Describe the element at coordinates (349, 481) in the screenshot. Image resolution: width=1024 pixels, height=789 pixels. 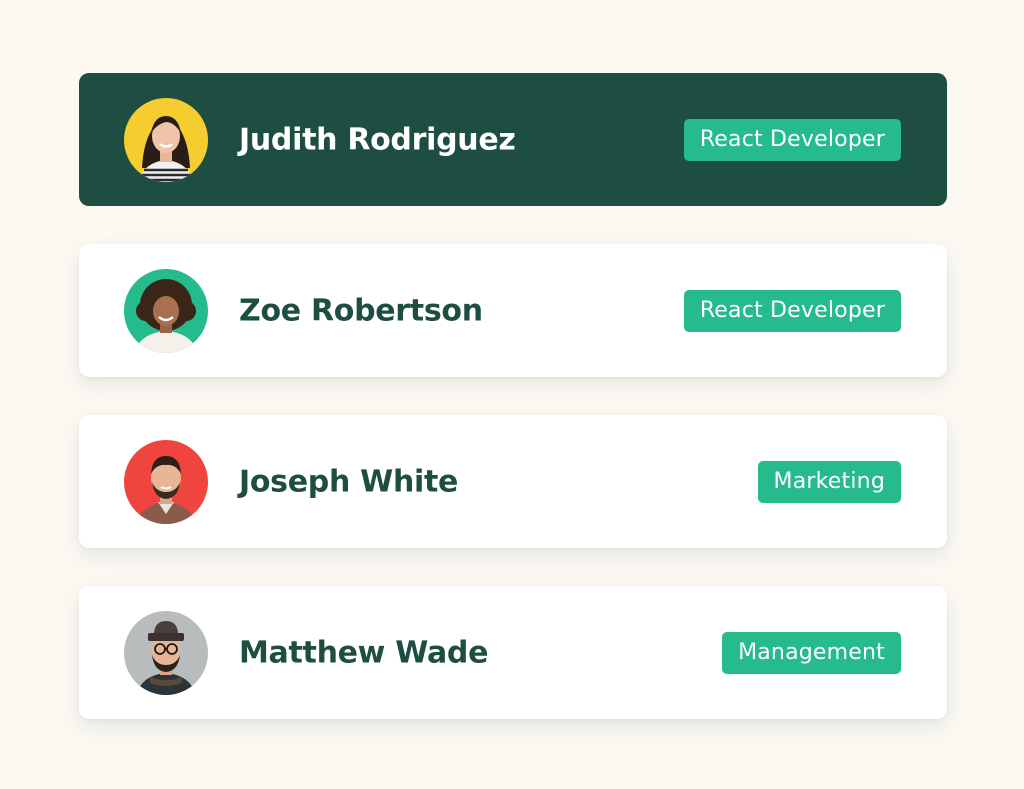
I see `person-name: Joseph White` at that location.